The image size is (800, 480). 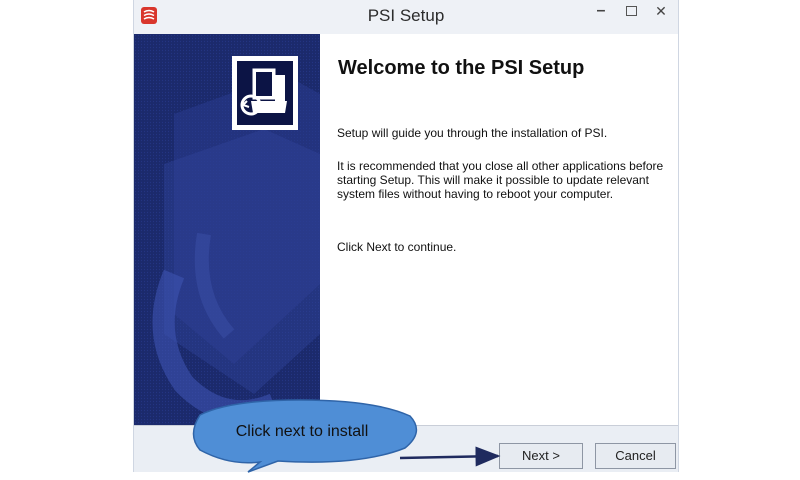 What do you see at coordinates (635, 456) in the screenshot?
I see `cancel-button: Cancel` at bounding box center [635, 456].